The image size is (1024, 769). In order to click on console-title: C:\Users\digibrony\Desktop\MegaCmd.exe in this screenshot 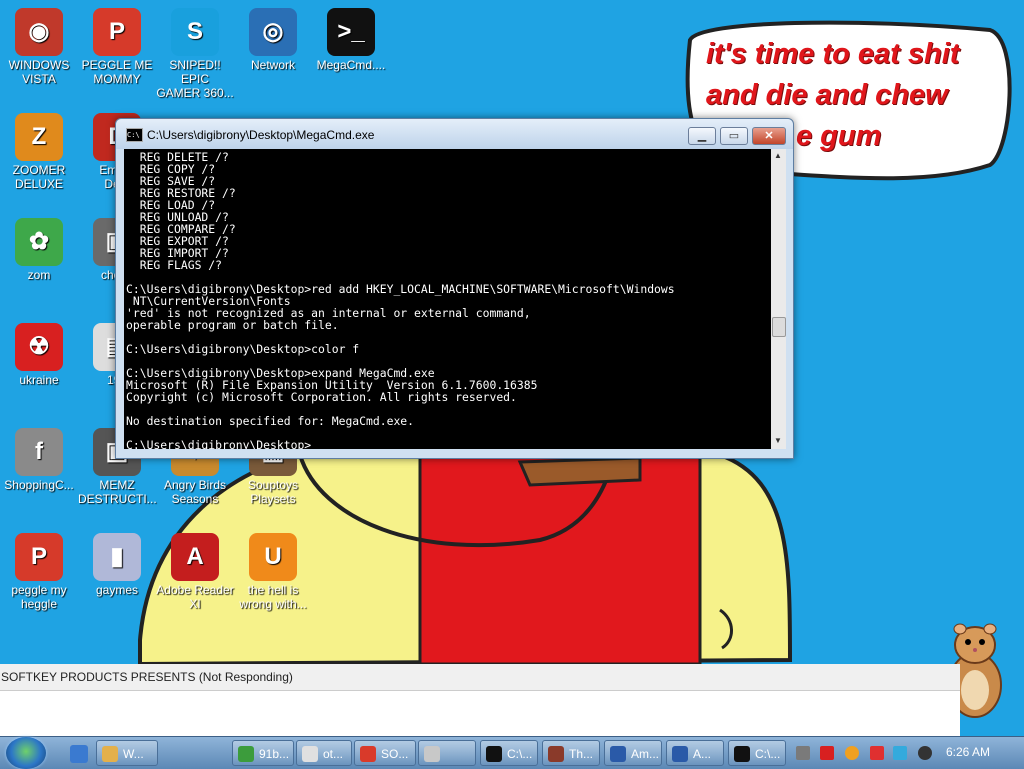, I will do `click(261, 135)`.